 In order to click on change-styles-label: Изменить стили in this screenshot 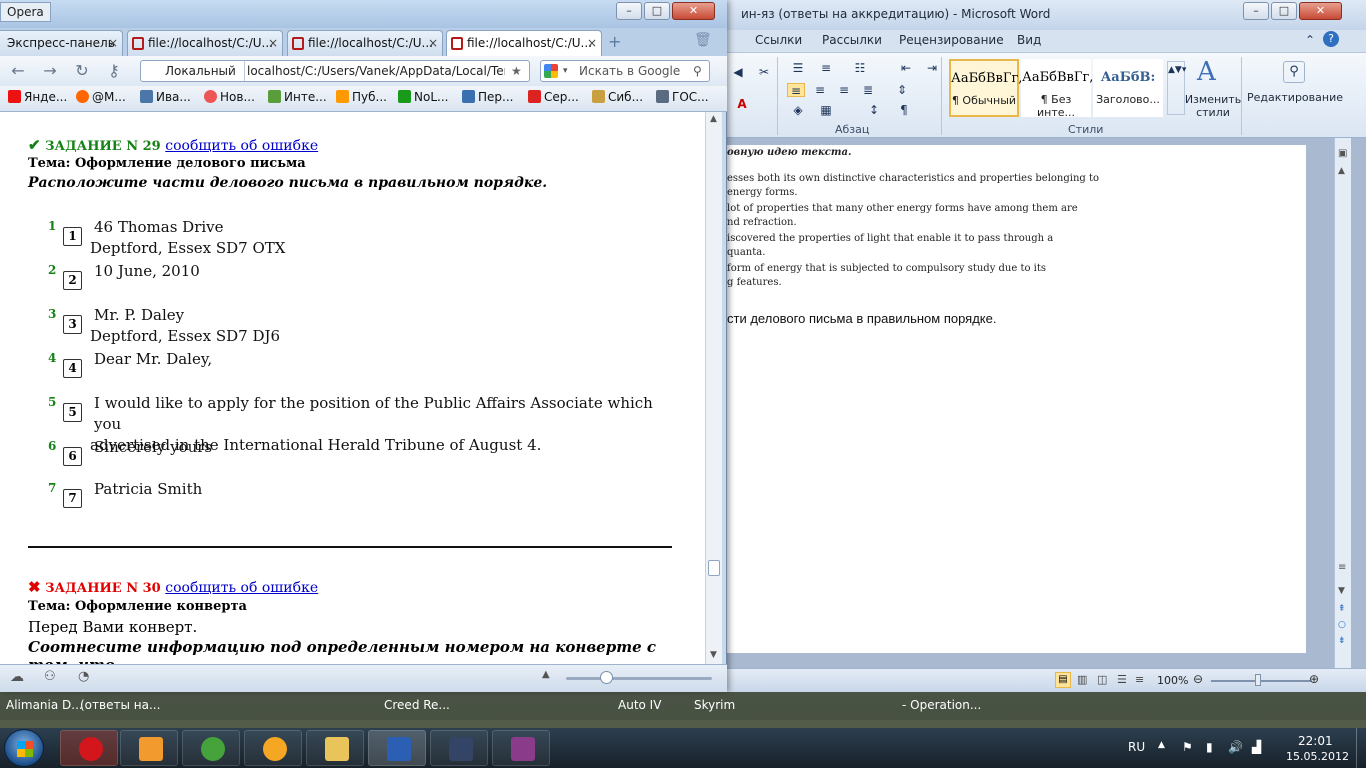, I will do `click(1213, 106)`.